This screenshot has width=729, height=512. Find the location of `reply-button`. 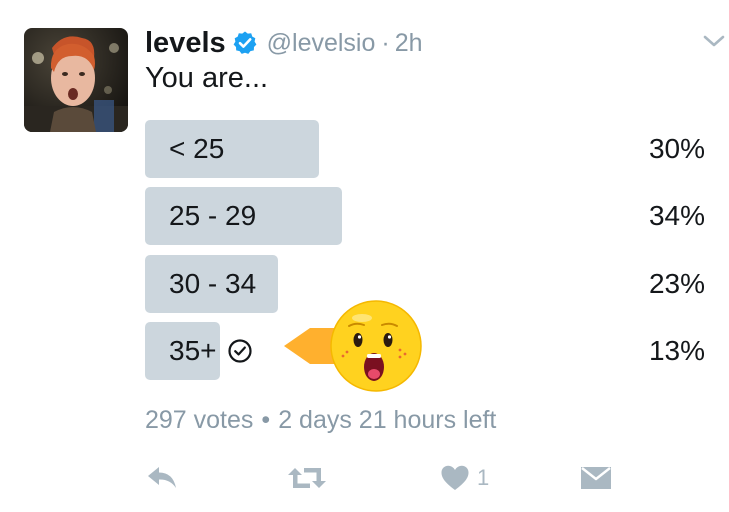

reply-button is located at coordinates (162, 478).